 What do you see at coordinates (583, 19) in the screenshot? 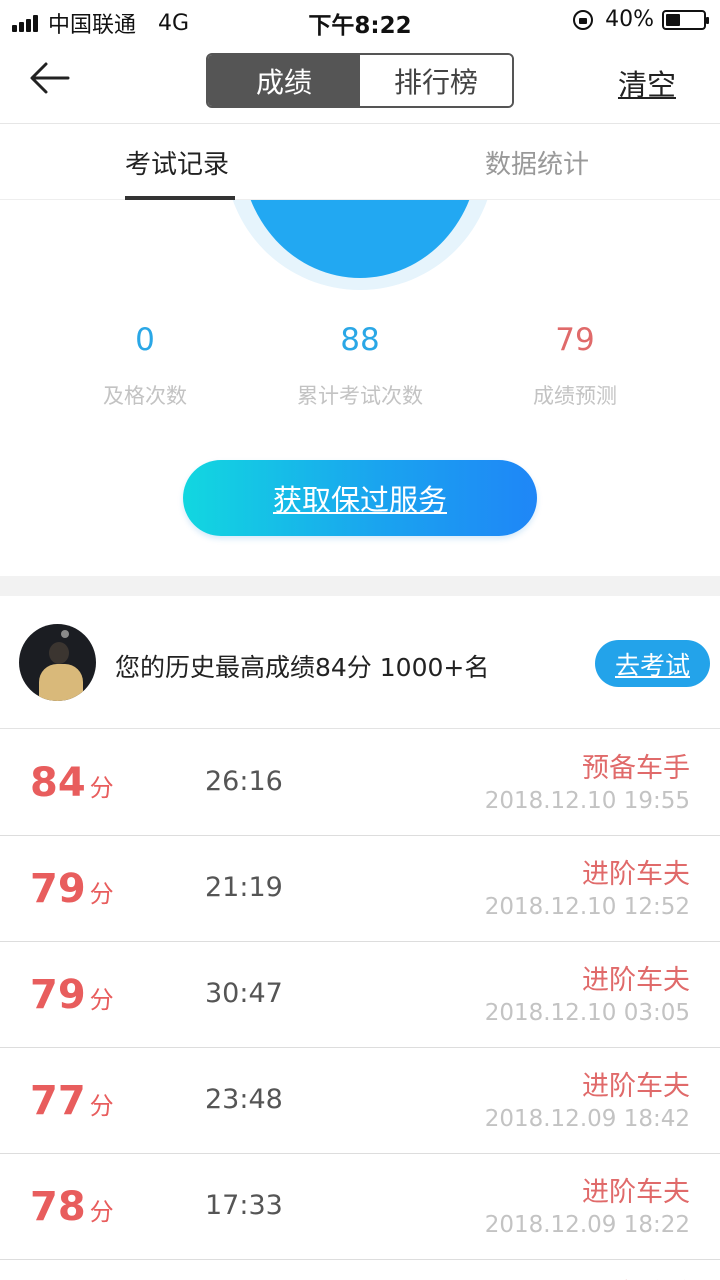
I see `rotation-lock-icon` at bounding box center [583, 19].